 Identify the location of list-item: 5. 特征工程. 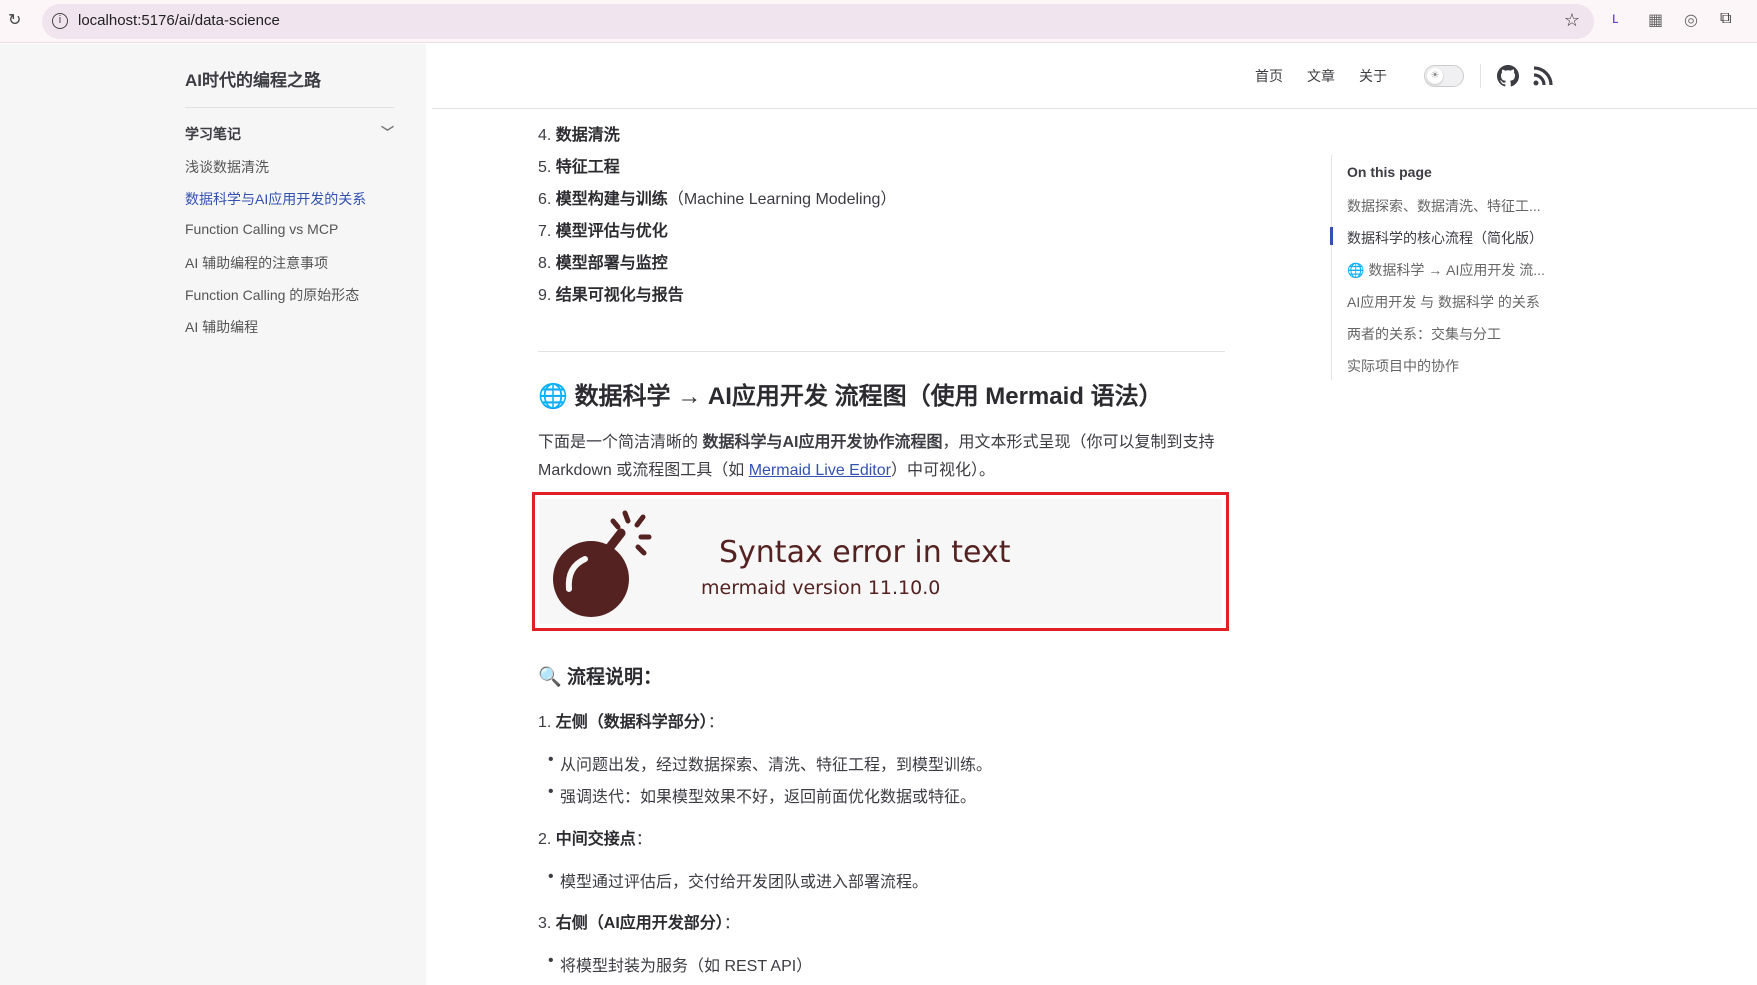
(579, 167).